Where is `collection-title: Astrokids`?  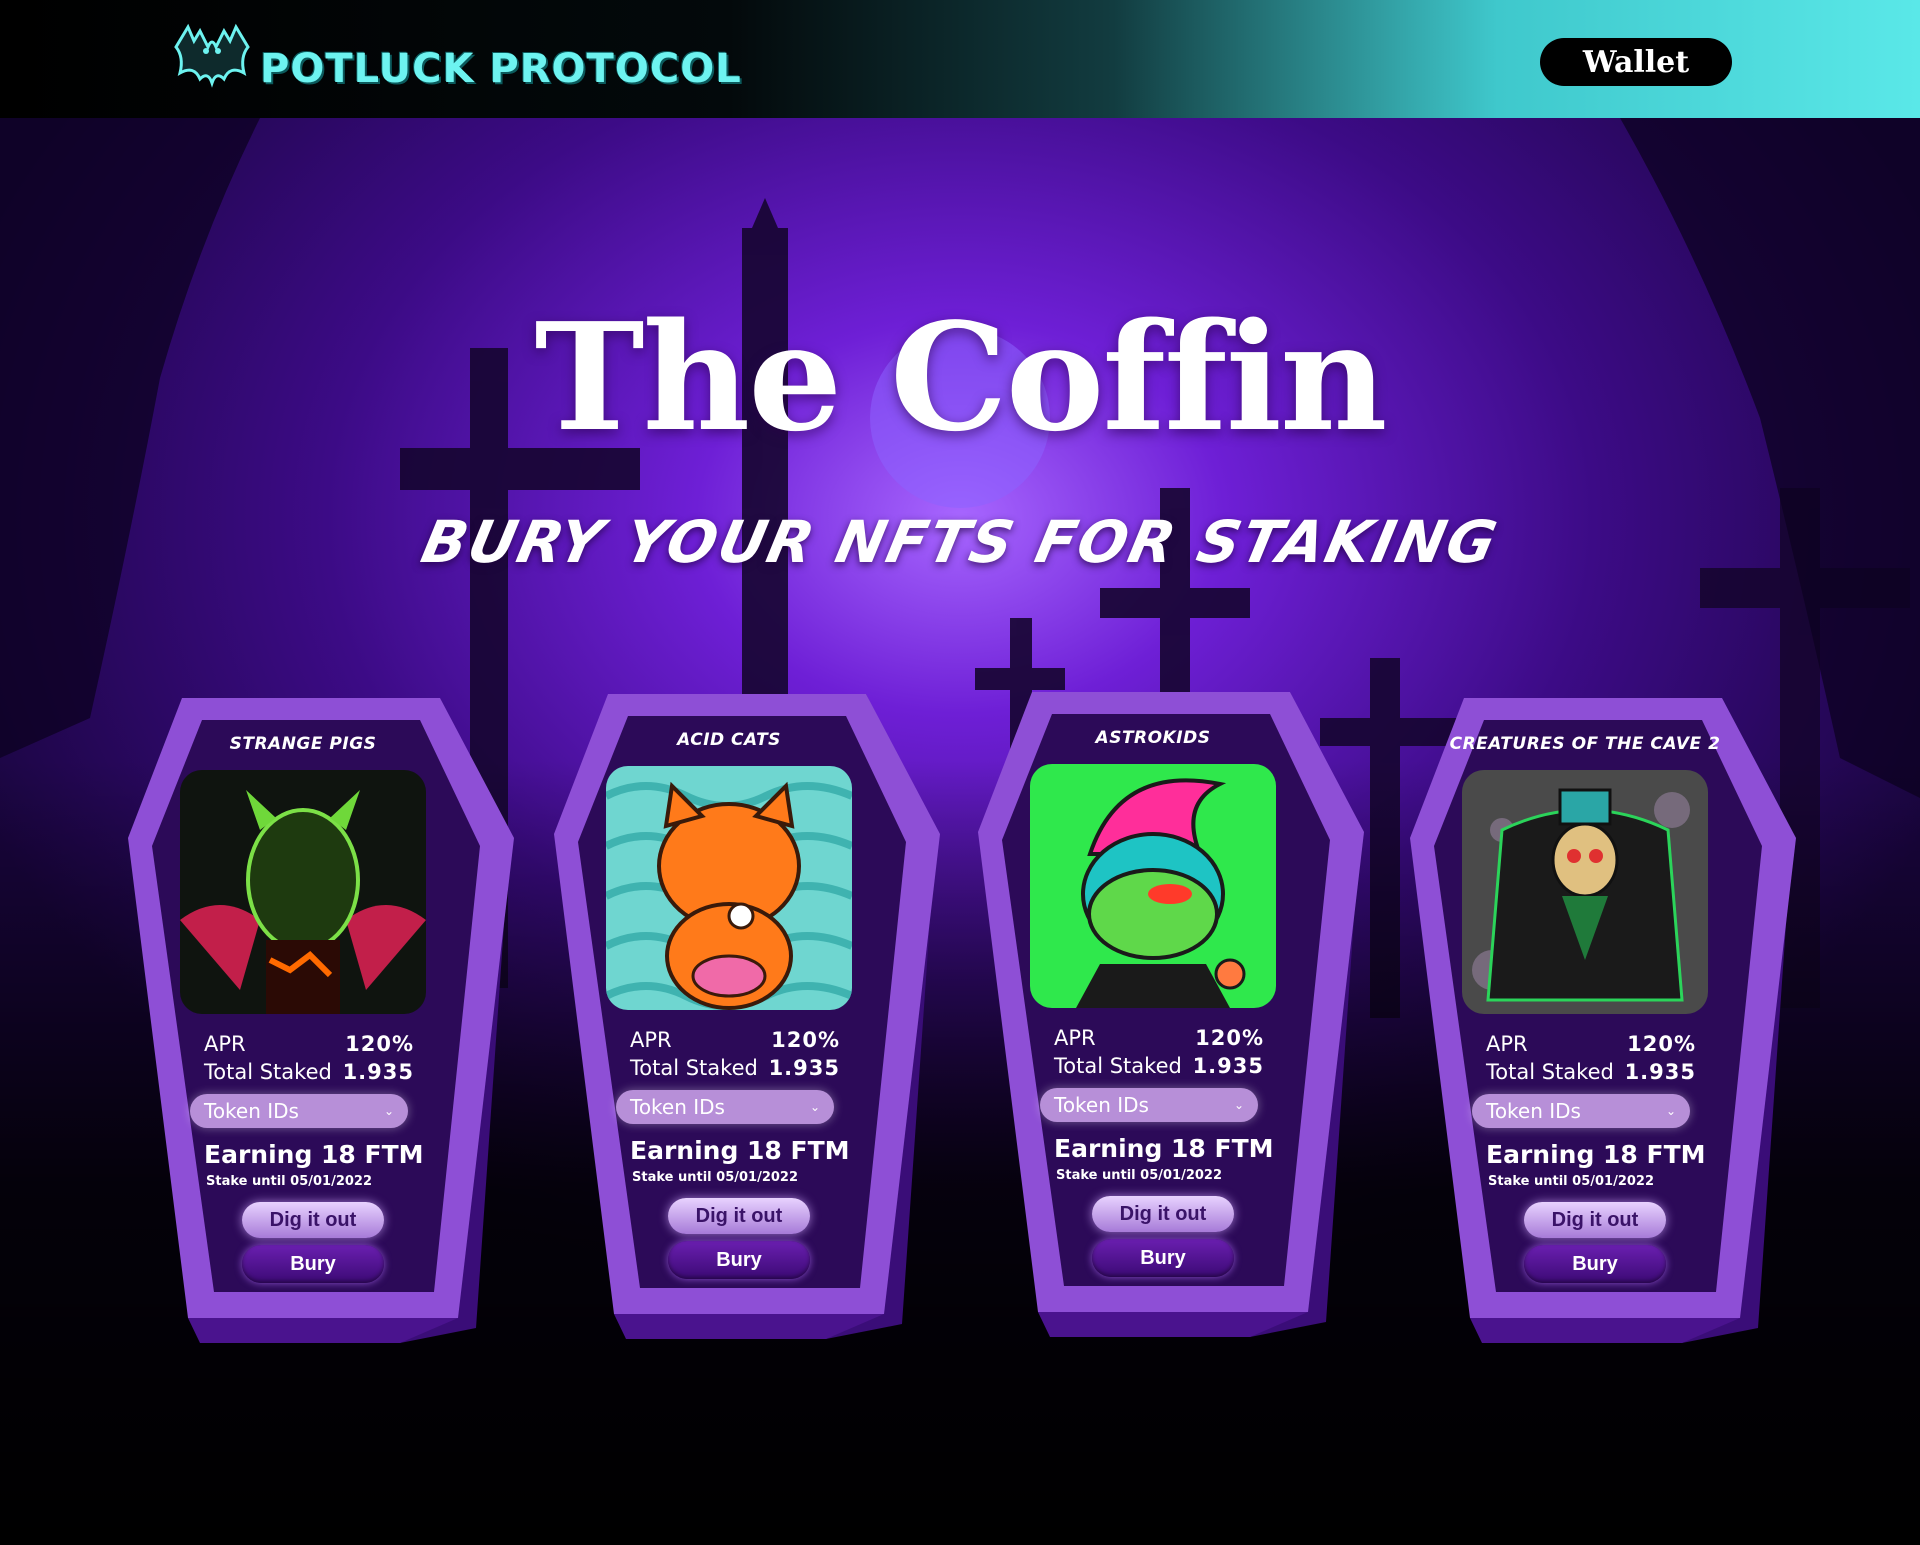 collection-title: Astrokids is located at coordinates (1153, 738).